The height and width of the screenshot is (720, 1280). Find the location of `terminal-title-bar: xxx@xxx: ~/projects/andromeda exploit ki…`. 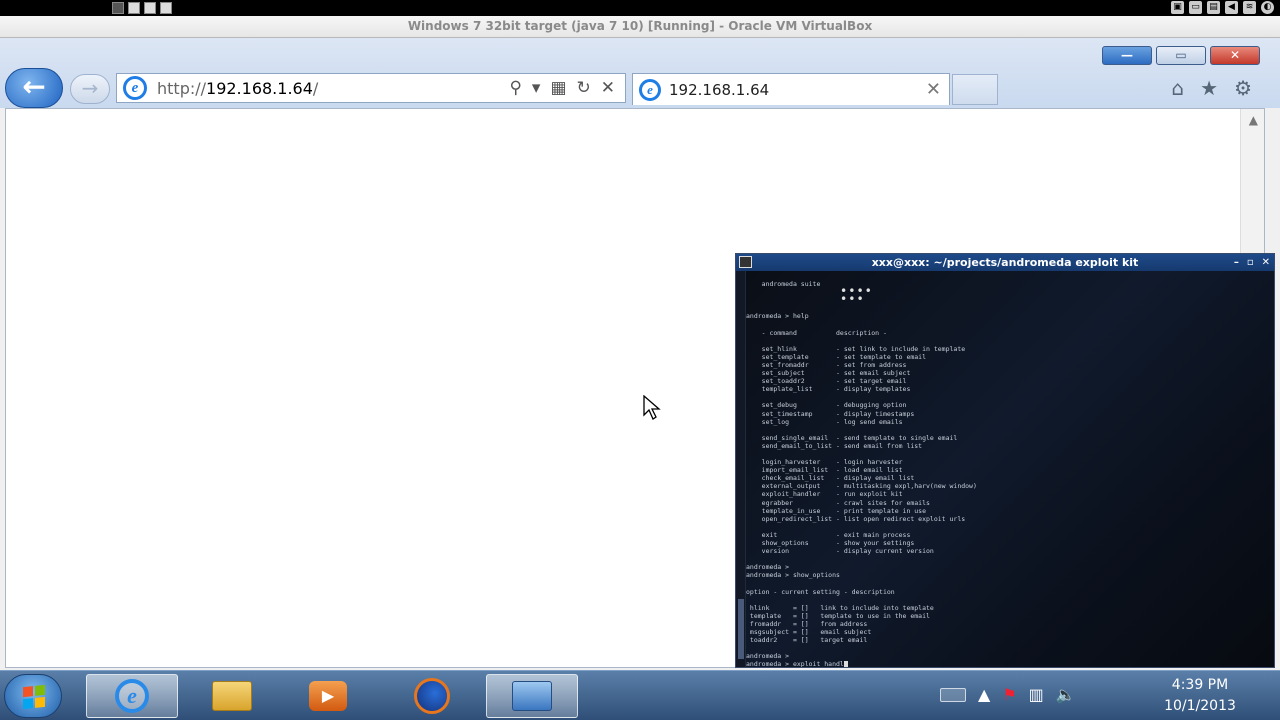

terminal-title-bar: xxx@xxx: ~/projects/andromeda exploit ki… is located at coordinates (1005, 262).